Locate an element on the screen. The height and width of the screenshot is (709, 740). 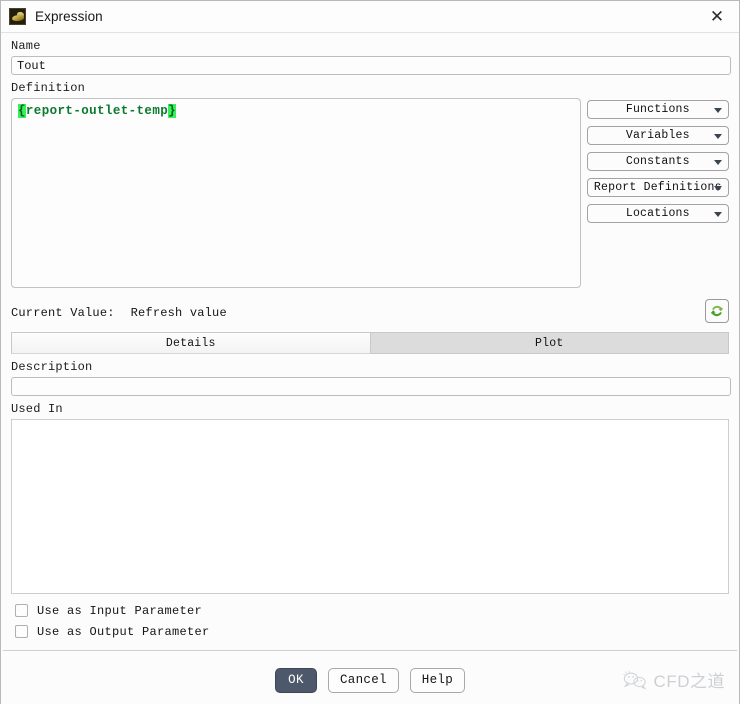
checkbox-use-as-input-parameter: Use as Input Parameter is located at coordinates (377, 610).